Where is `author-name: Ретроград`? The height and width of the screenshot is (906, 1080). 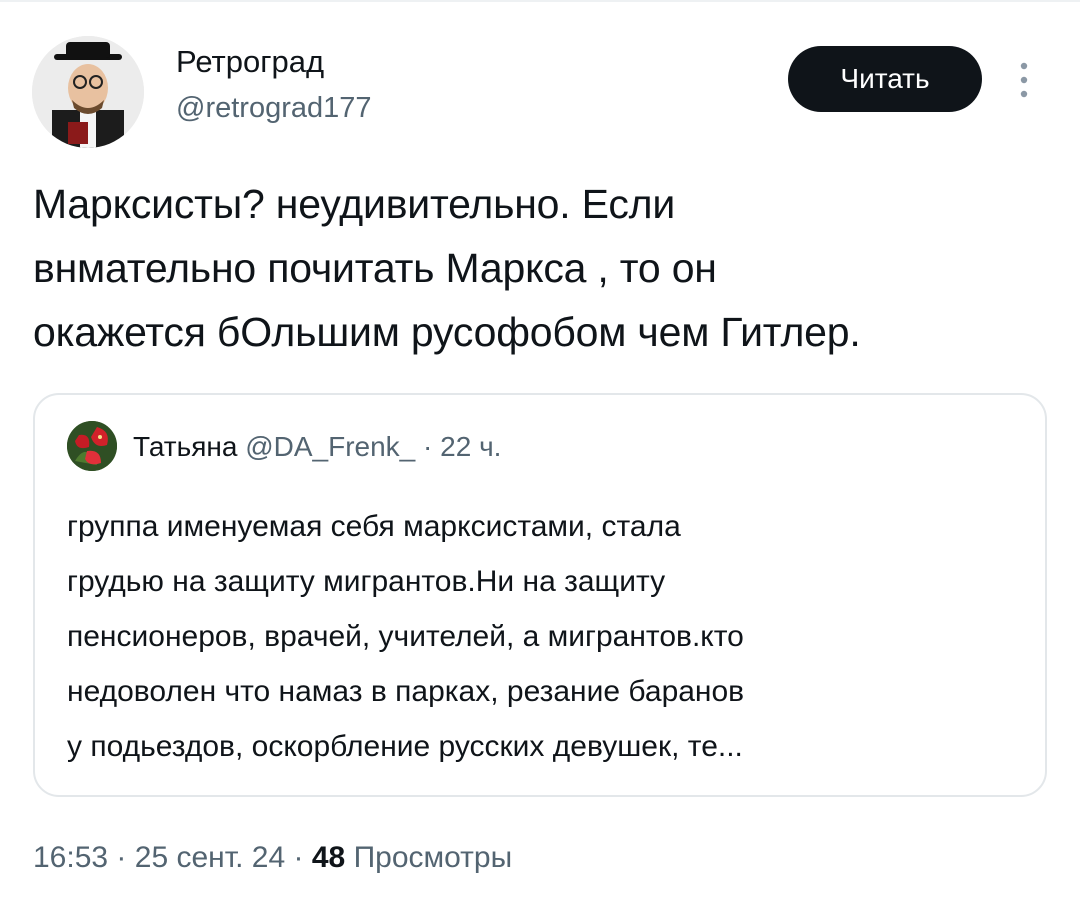
author-name: Ретроград is located at coordinates (250, 62).